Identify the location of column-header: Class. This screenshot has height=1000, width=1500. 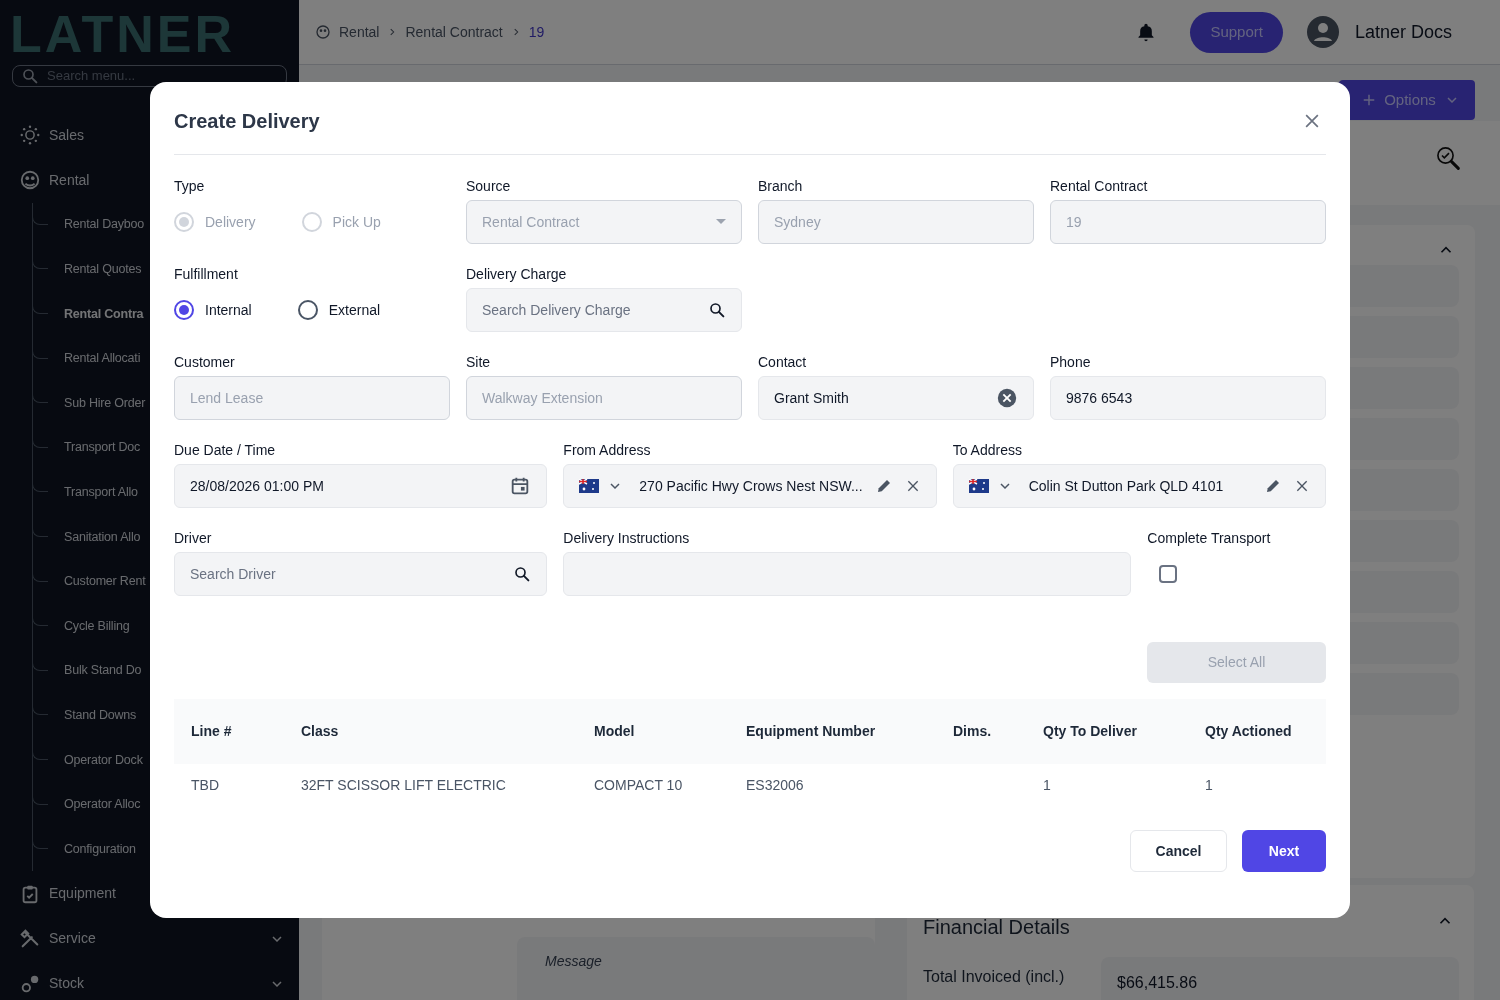
(430, 731).